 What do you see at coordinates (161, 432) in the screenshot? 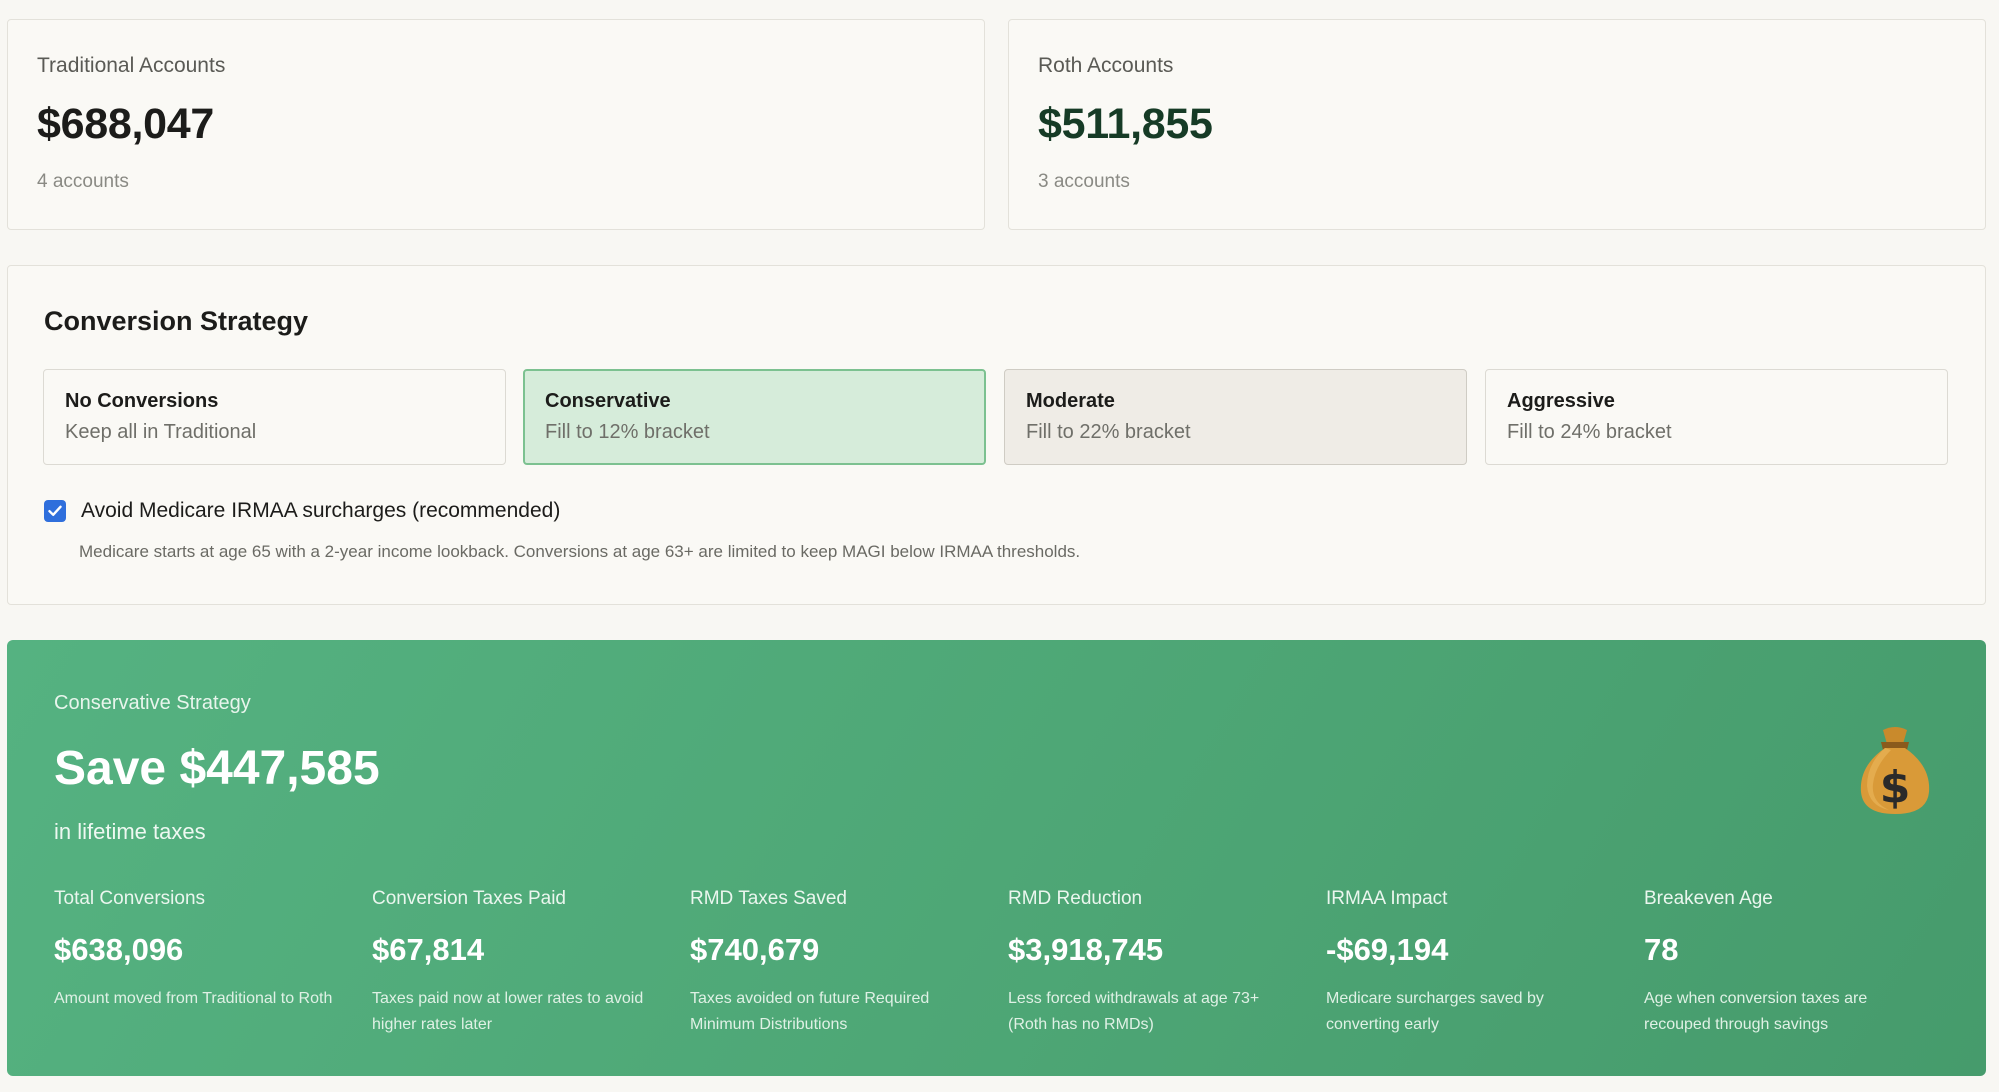
I see `option-description: Keep all in Traditional` at bounding box center [161, 432].